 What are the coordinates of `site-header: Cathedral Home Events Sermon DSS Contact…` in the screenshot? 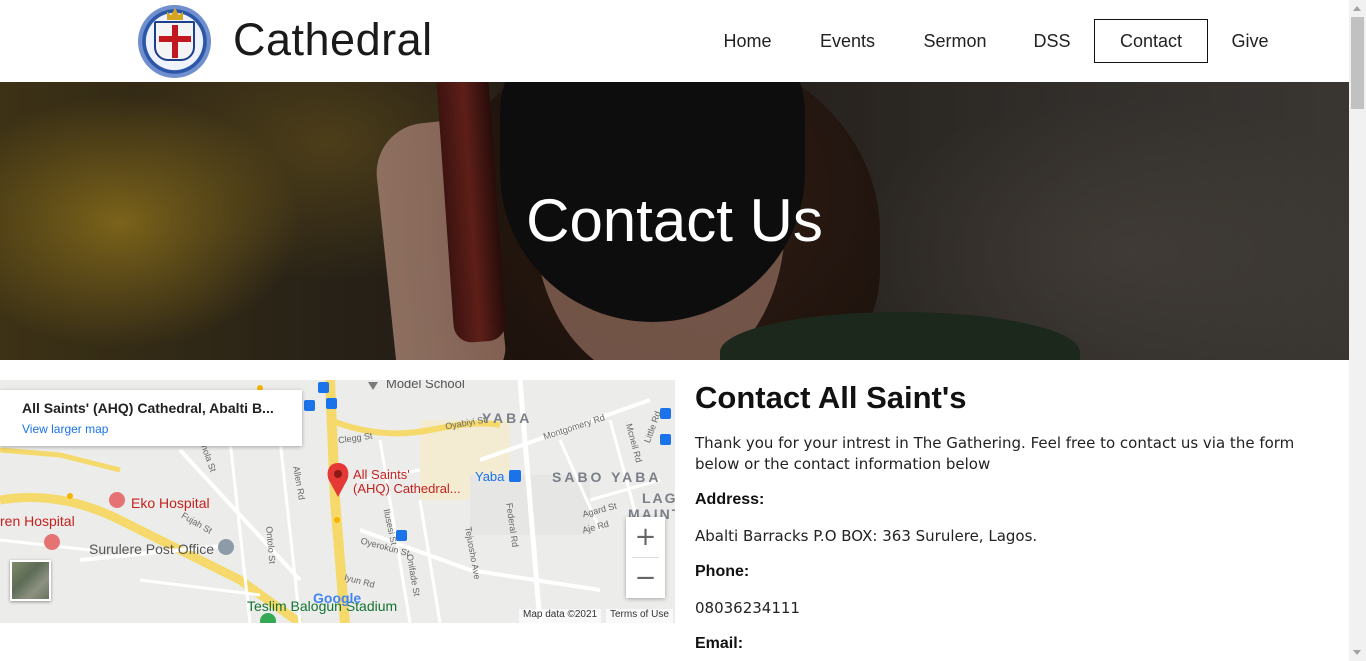 It's located at (674, 41).